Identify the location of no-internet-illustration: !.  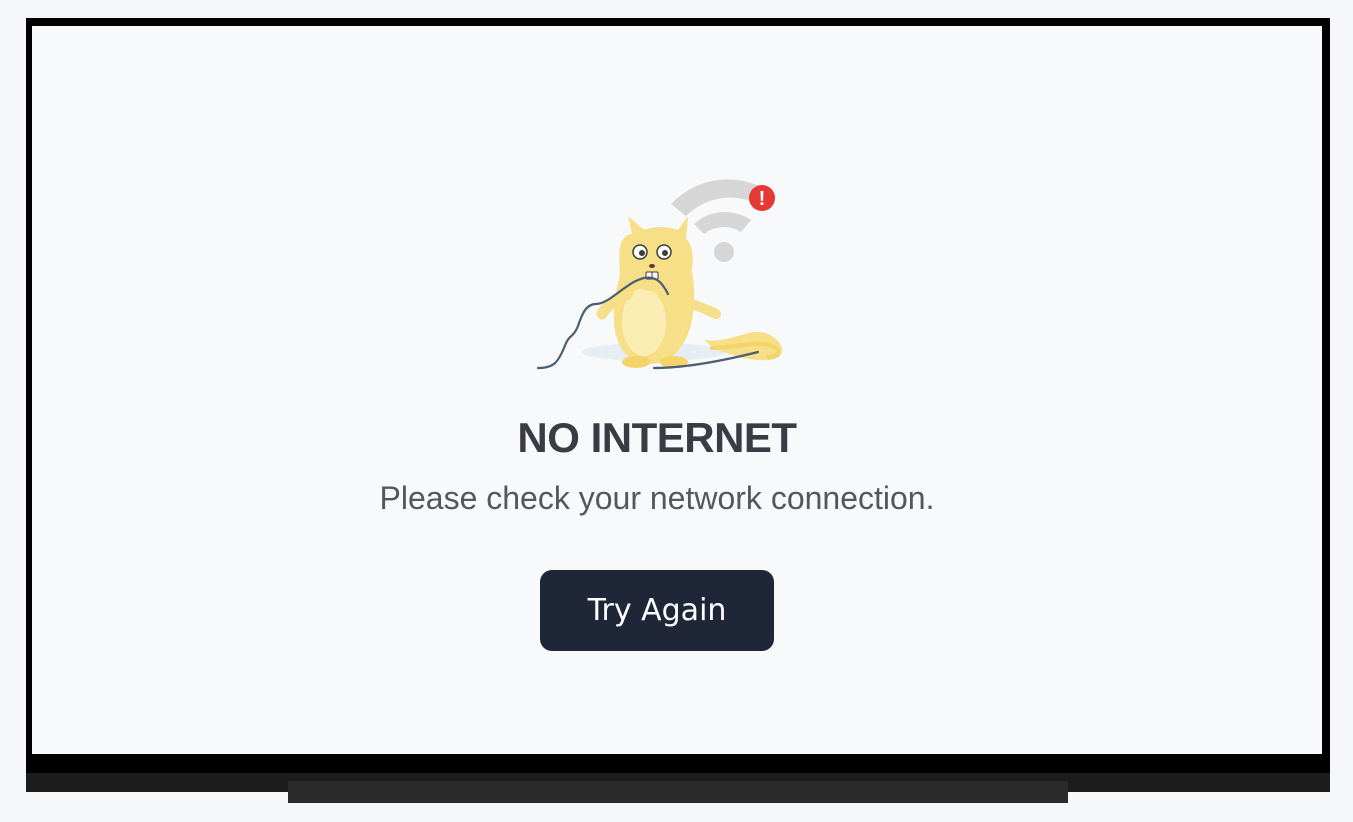
(666, 264).